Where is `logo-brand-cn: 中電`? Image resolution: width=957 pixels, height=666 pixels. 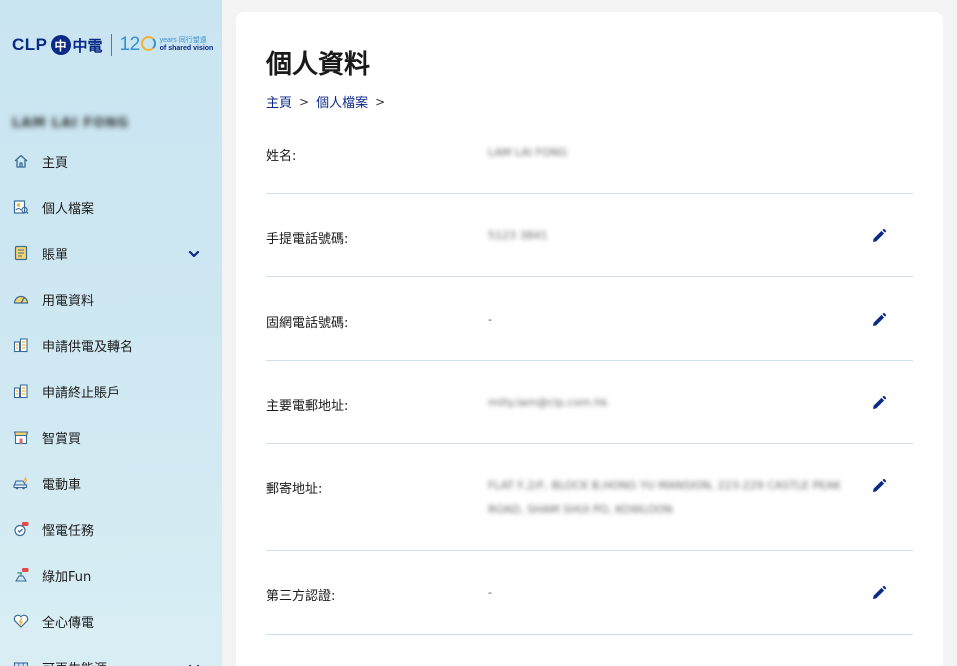
logo-brand-cn: 中電 is located at coordinates (87, 45).